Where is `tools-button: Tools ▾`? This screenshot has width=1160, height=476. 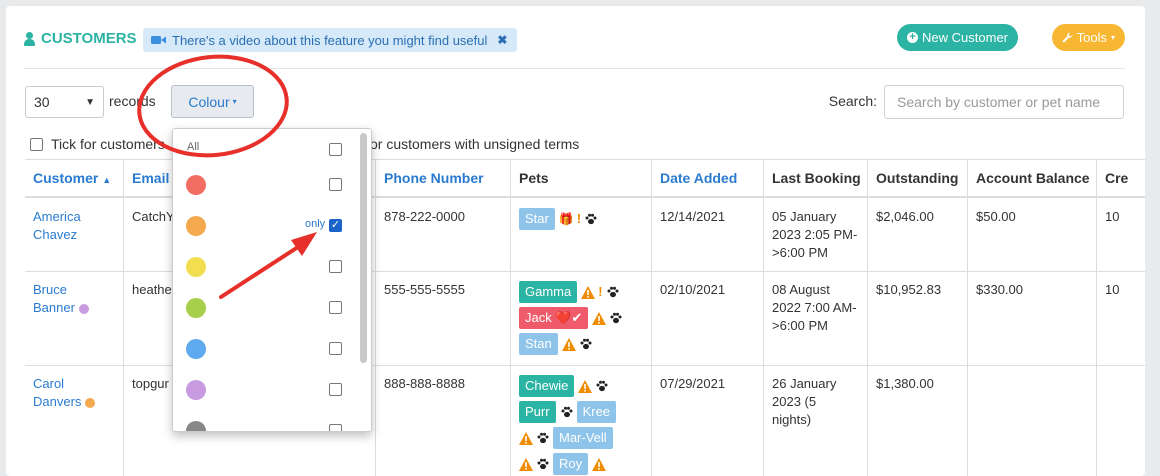 tools-button: Tools ▾ is located at coordinates (1088, 37).